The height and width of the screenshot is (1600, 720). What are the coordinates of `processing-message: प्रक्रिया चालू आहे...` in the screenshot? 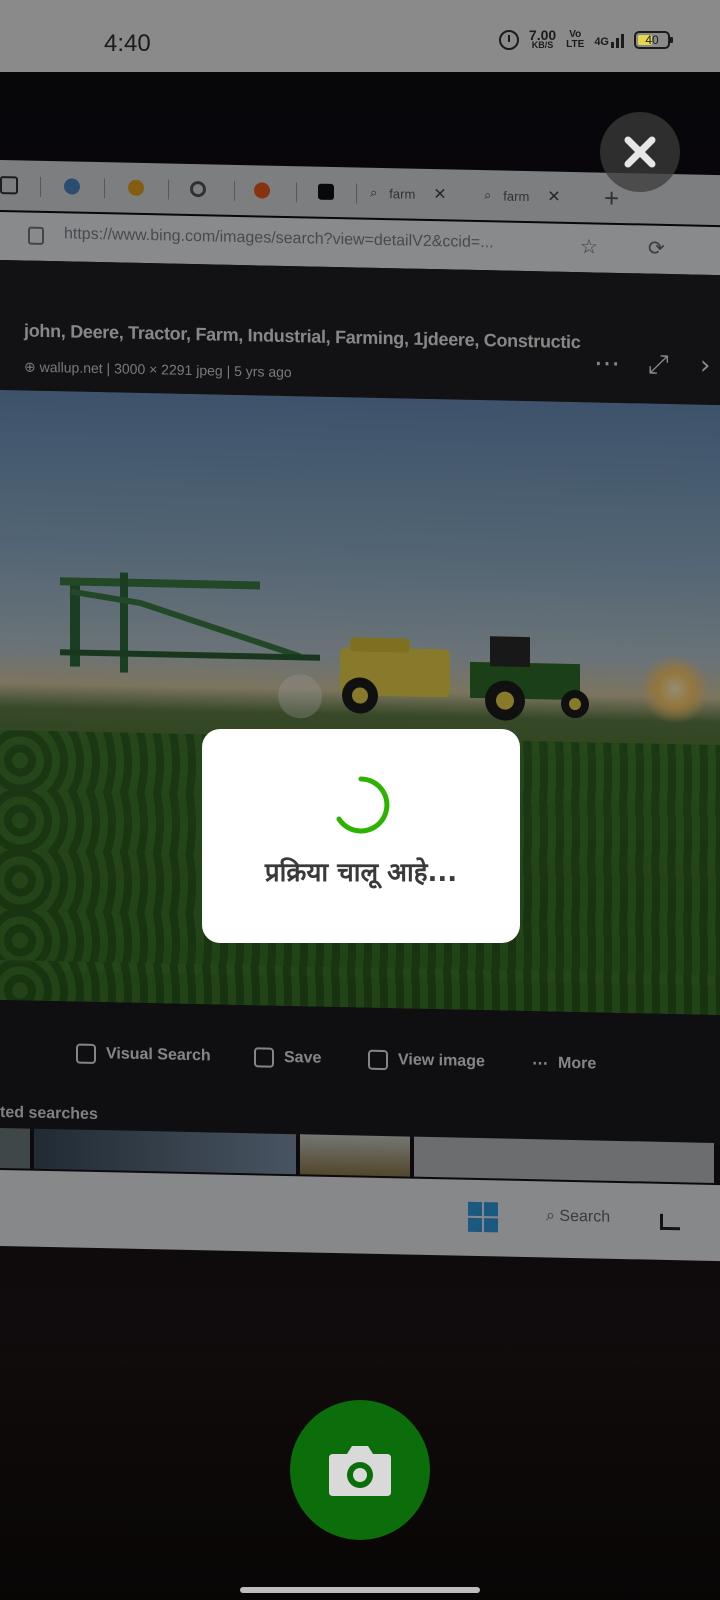 It's located at (361, 873).